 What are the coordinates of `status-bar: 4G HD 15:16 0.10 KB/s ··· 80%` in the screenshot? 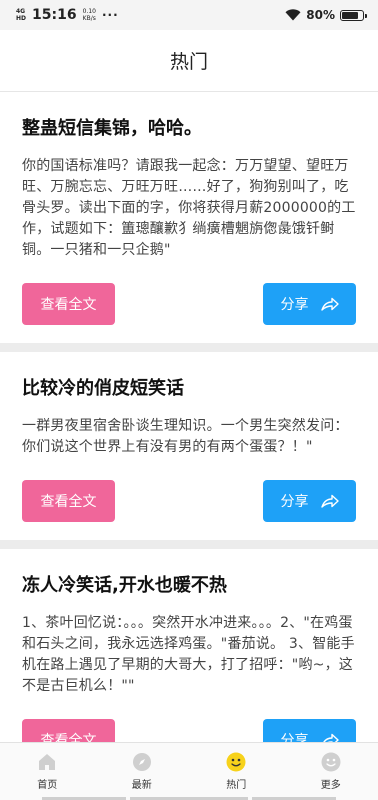 It's located at (189, 15).